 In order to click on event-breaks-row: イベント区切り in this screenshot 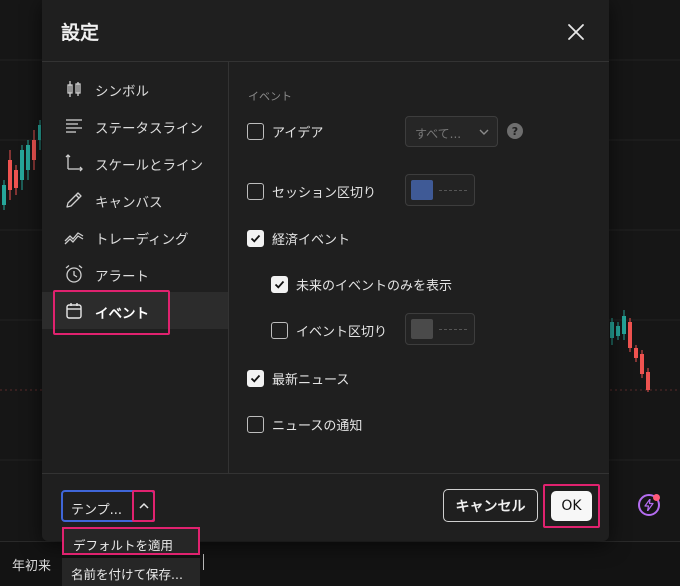, I will do `click(329, 330)`.